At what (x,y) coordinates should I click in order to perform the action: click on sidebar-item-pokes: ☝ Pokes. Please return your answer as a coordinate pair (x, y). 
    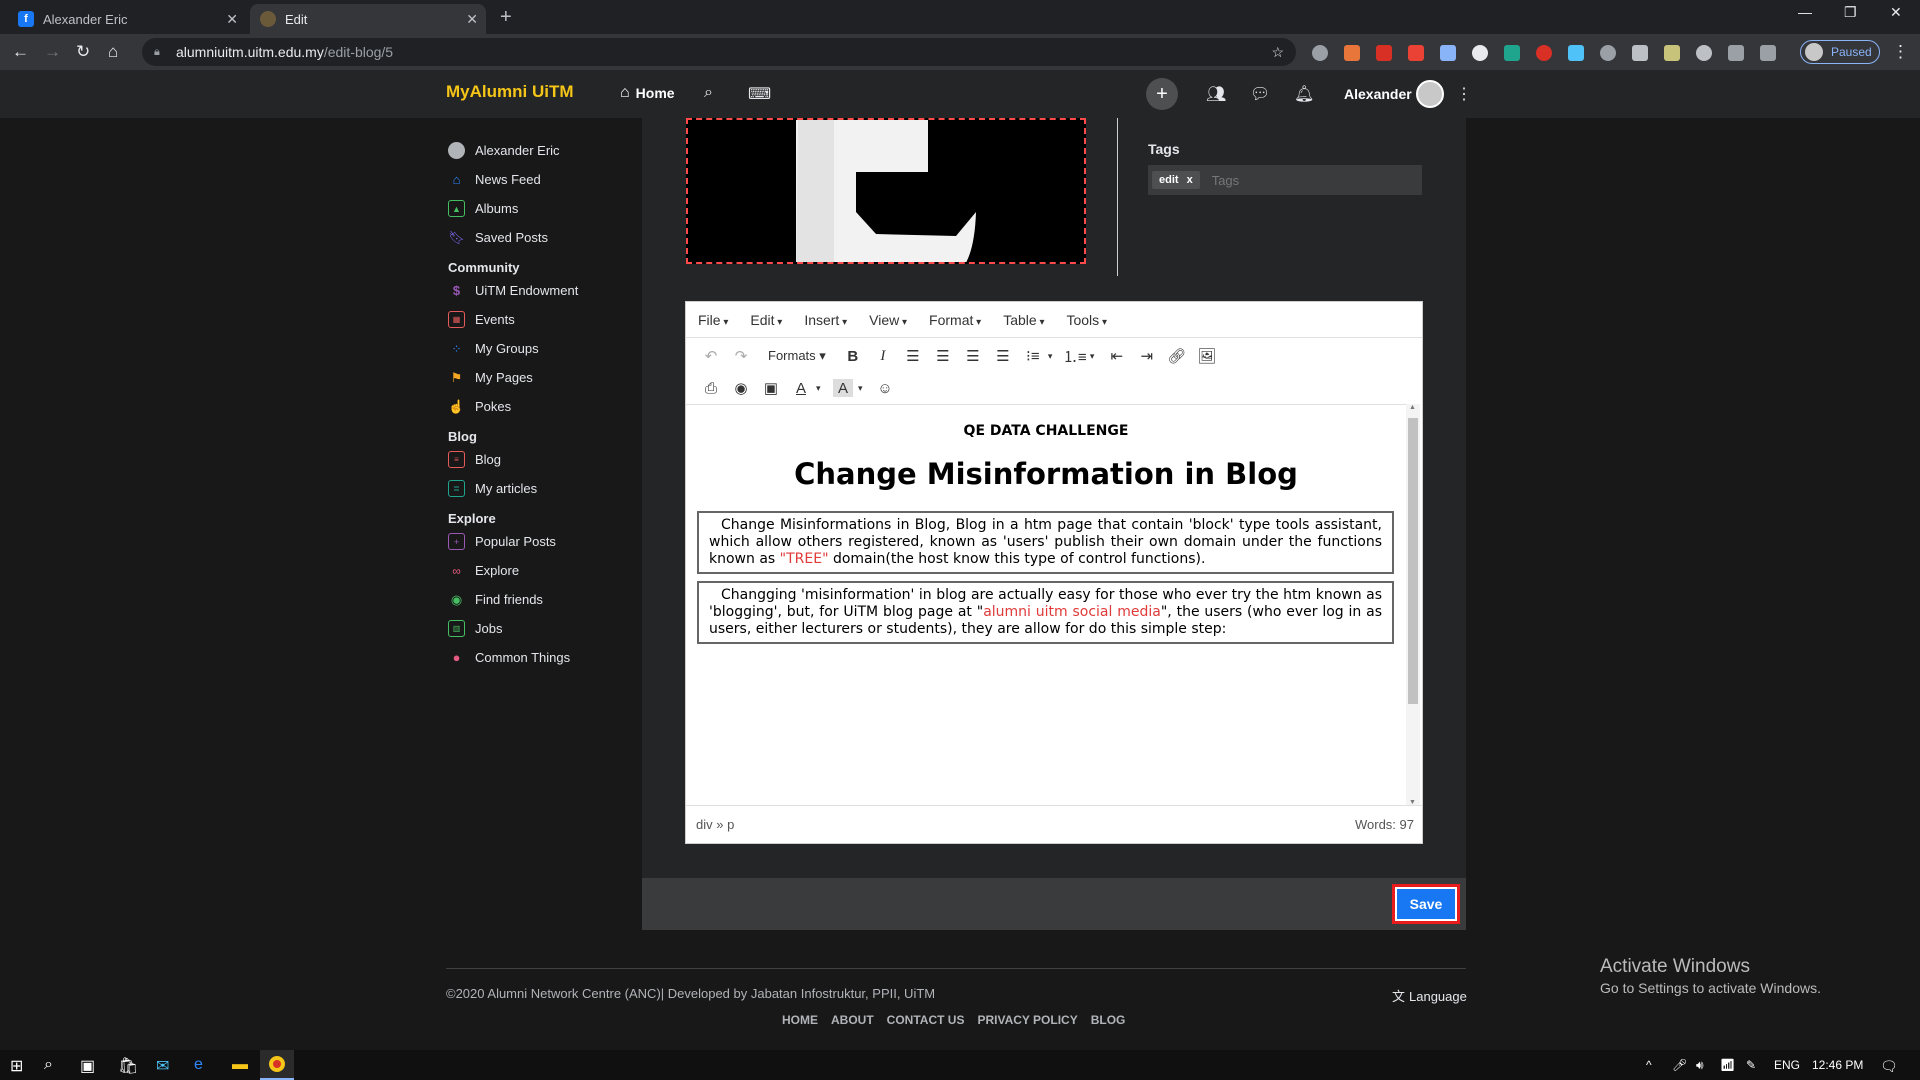
    Looking at the image, I should click on (548, 406).